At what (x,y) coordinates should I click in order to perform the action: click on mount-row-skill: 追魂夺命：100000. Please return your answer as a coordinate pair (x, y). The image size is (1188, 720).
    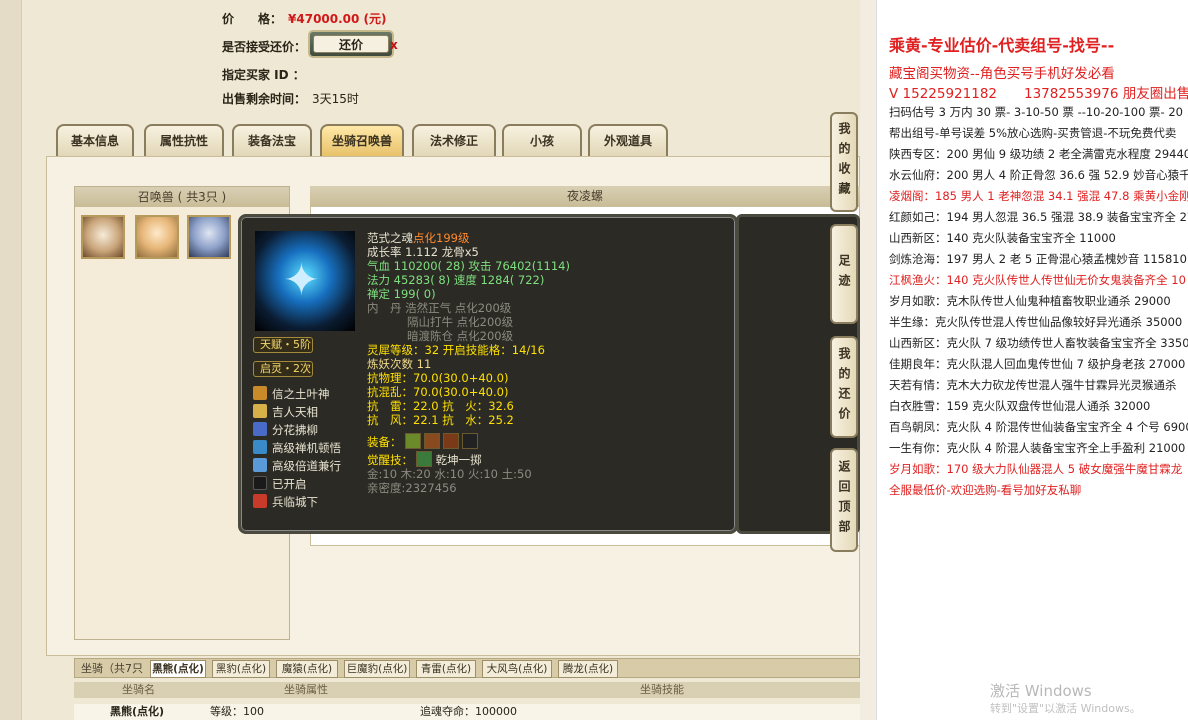
    Looking at the image, I should click on (468, 711).